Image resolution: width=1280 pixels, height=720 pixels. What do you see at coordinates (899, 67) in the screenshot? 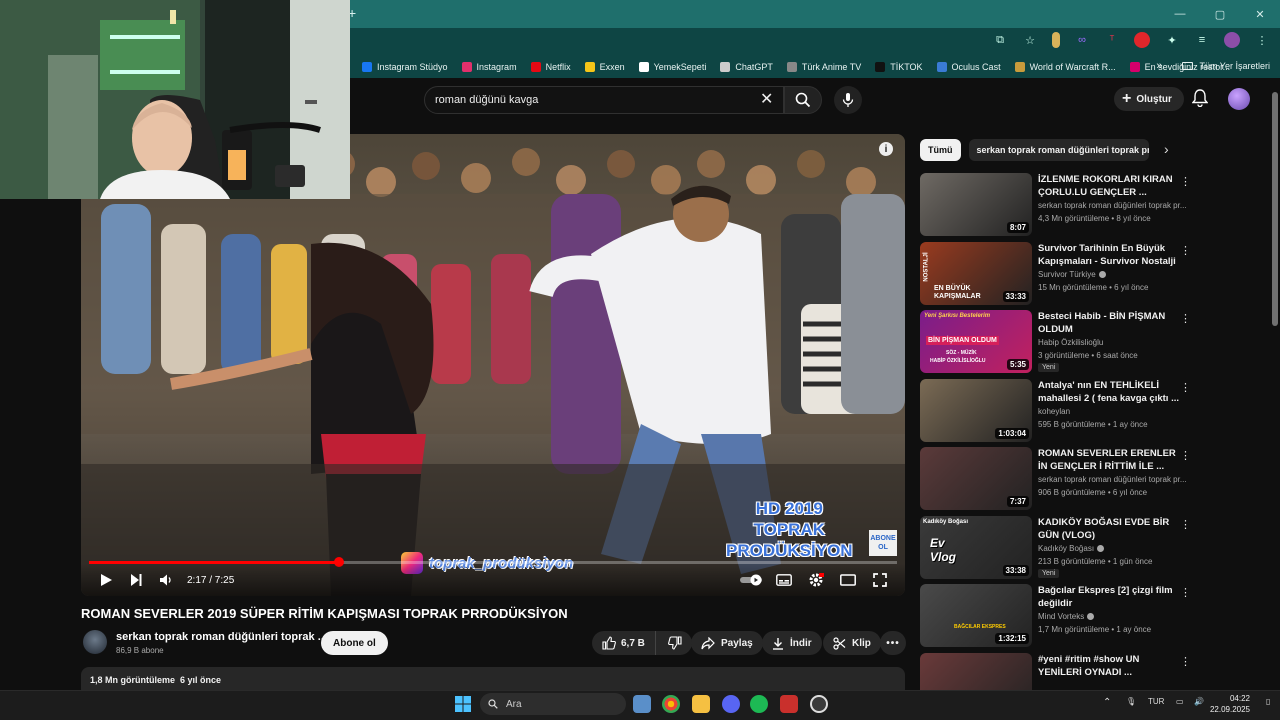
I see `bookmark-item: TİKTOK` at bounding box center [899, 67].